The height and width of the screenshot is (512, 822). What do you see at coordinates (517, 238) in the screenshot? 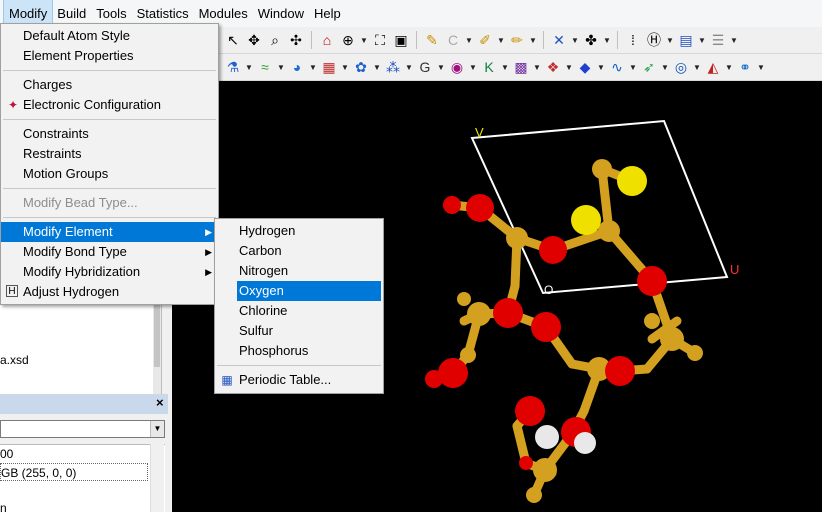
I see `carbon-atom` at bounding box center [517, 238].